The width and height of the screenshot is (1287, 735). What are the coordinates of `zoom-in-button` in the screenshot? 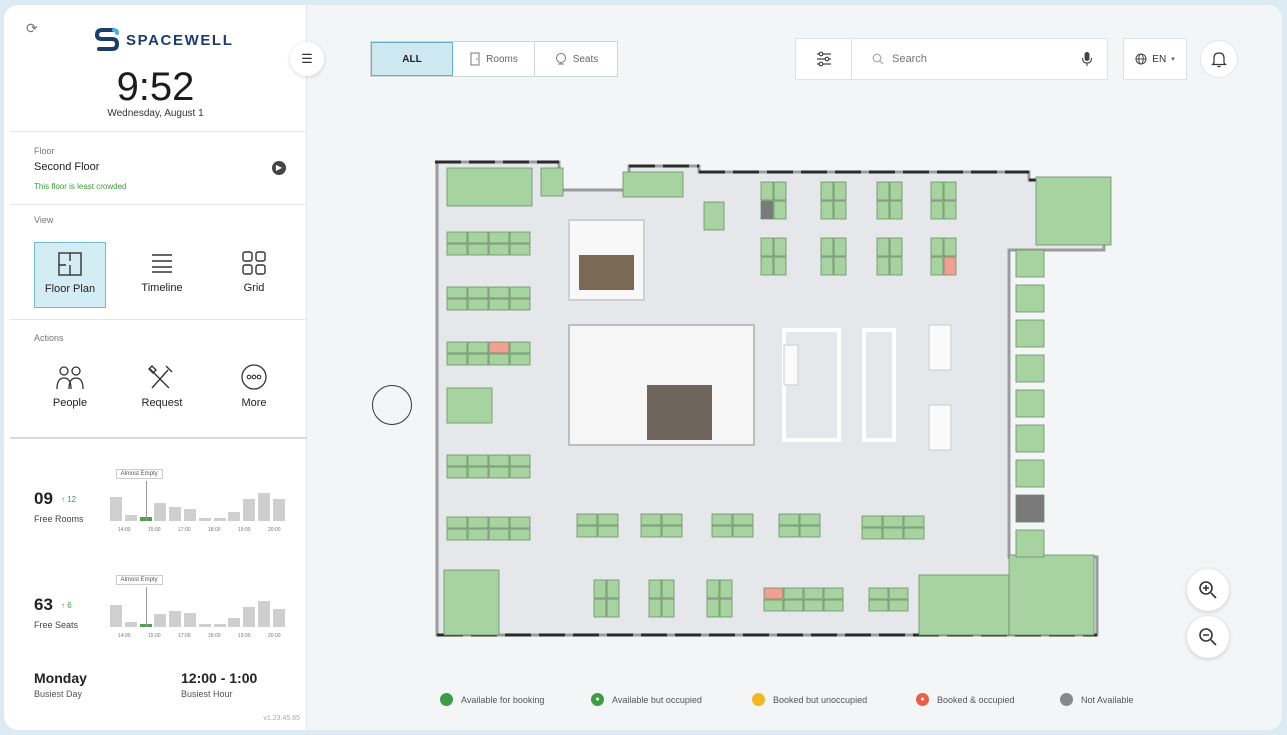 It's located at (1208, 590).